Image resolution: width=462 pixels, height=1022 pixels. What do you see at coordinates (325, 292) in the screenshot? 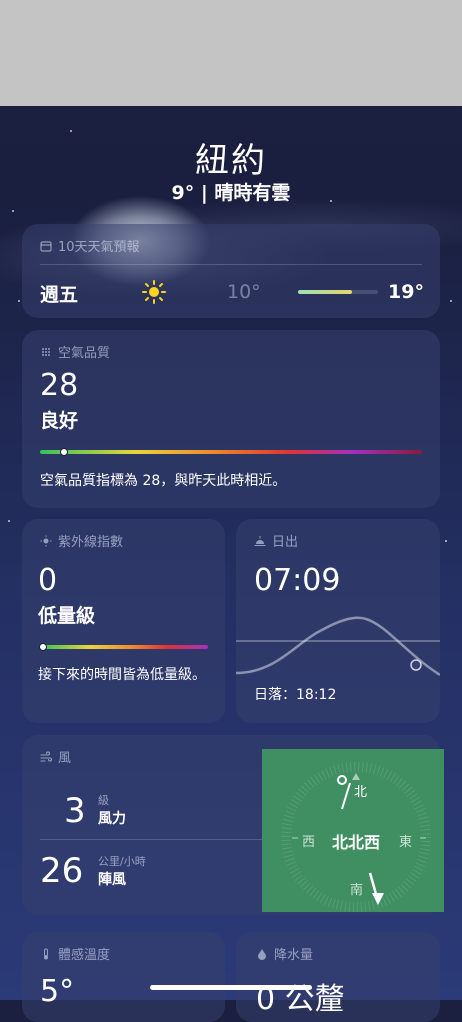
I see `temp-range-fill` at bounding box center [325, 292].